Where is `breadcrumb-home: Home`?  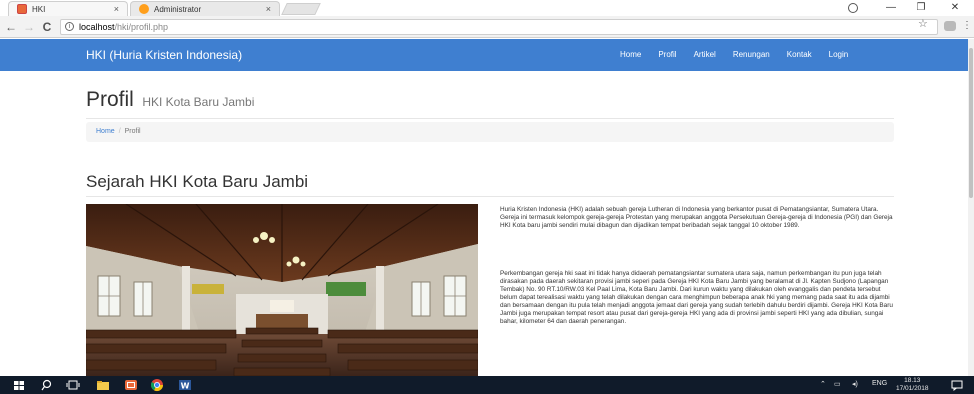 breadcrumb-home: Home is located at coordinates (105, 131).